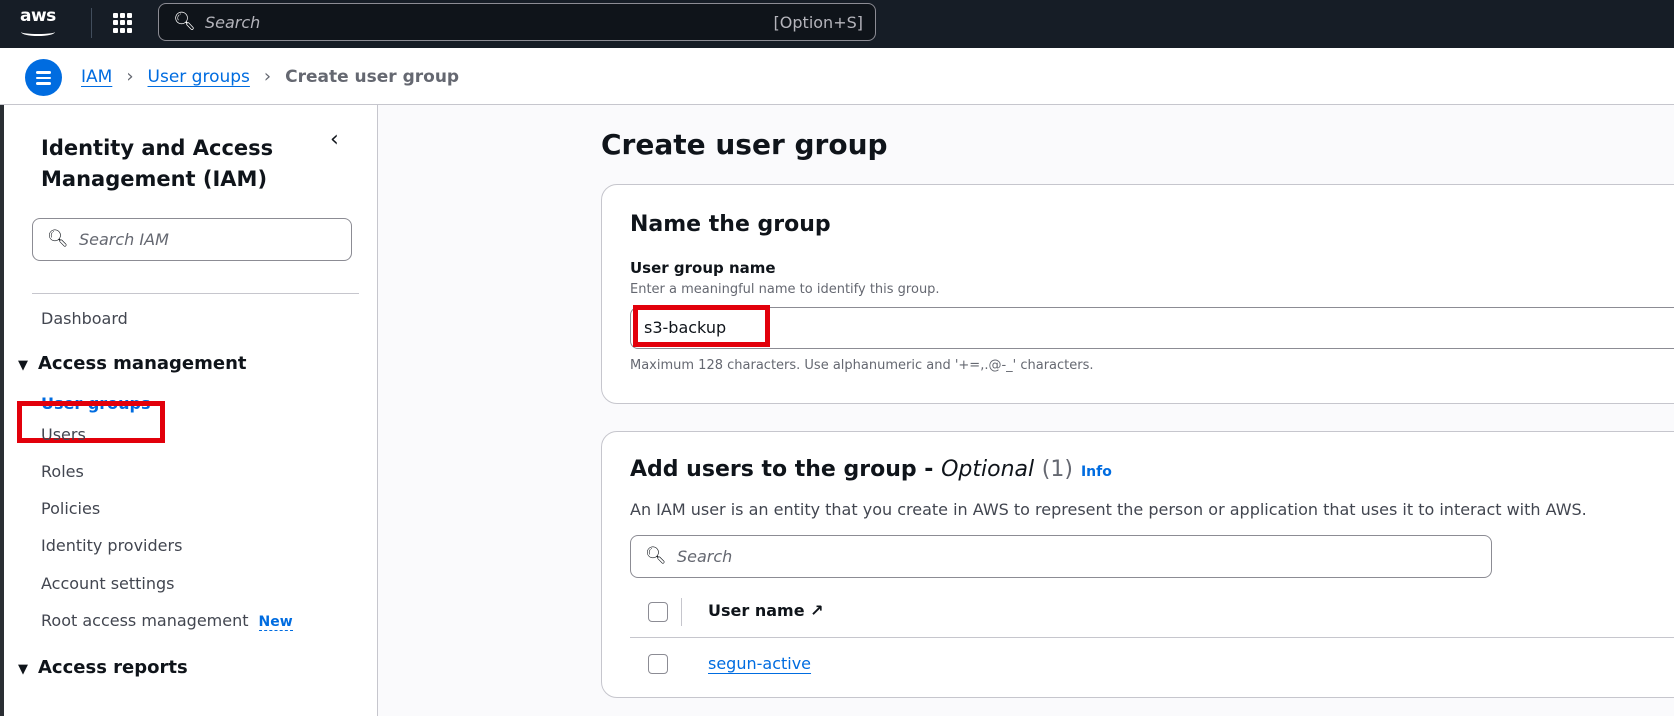 The height and width of the screenshot is (716, 1674). What do you see at coordinates (111, 545) in the screenshot?
I see `sidebar-item-identity-providers: Identity providers` at bounding box center [111, 545].